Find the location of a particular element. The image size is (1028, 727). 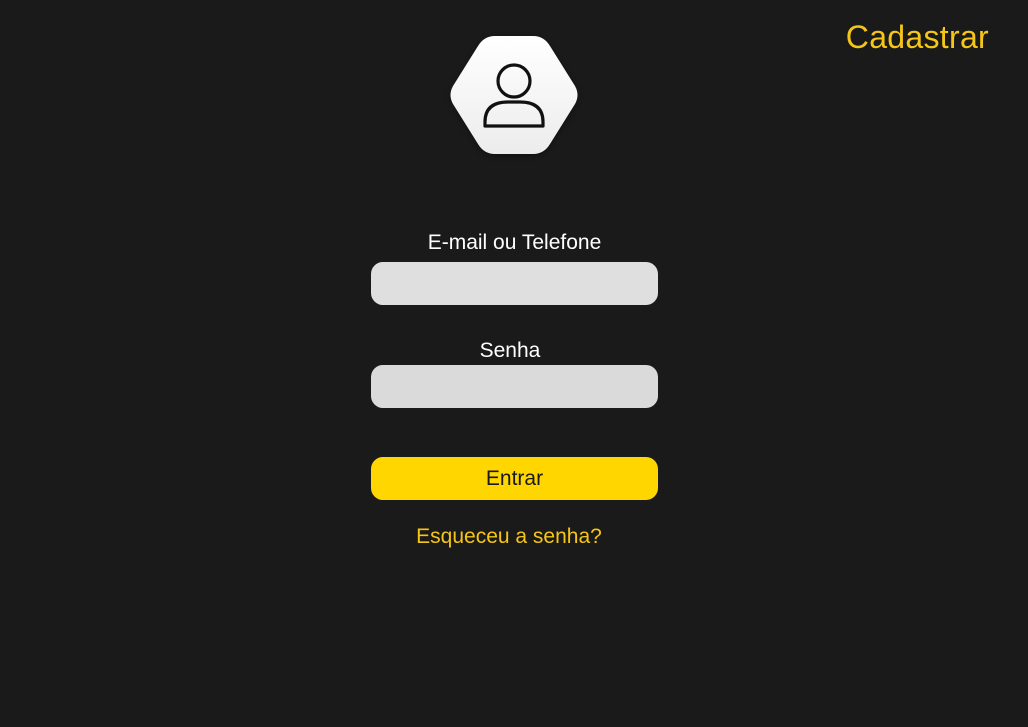

avatar is located at coordinates (514, 95).